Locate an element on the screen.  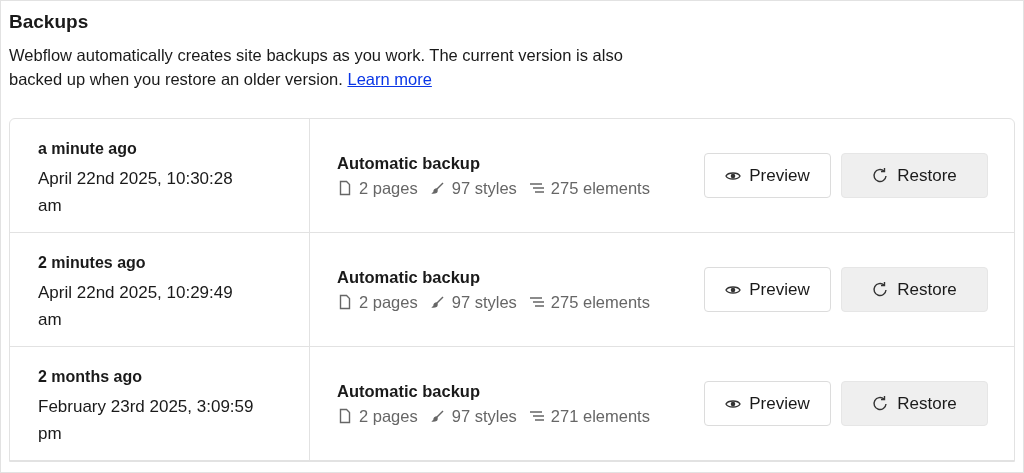
relative-time: a minute ago is located at coordinates (88, 149).